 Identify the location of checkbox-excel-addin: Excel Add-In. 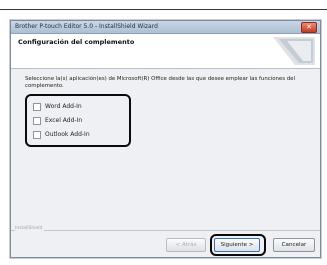
(57, 120).